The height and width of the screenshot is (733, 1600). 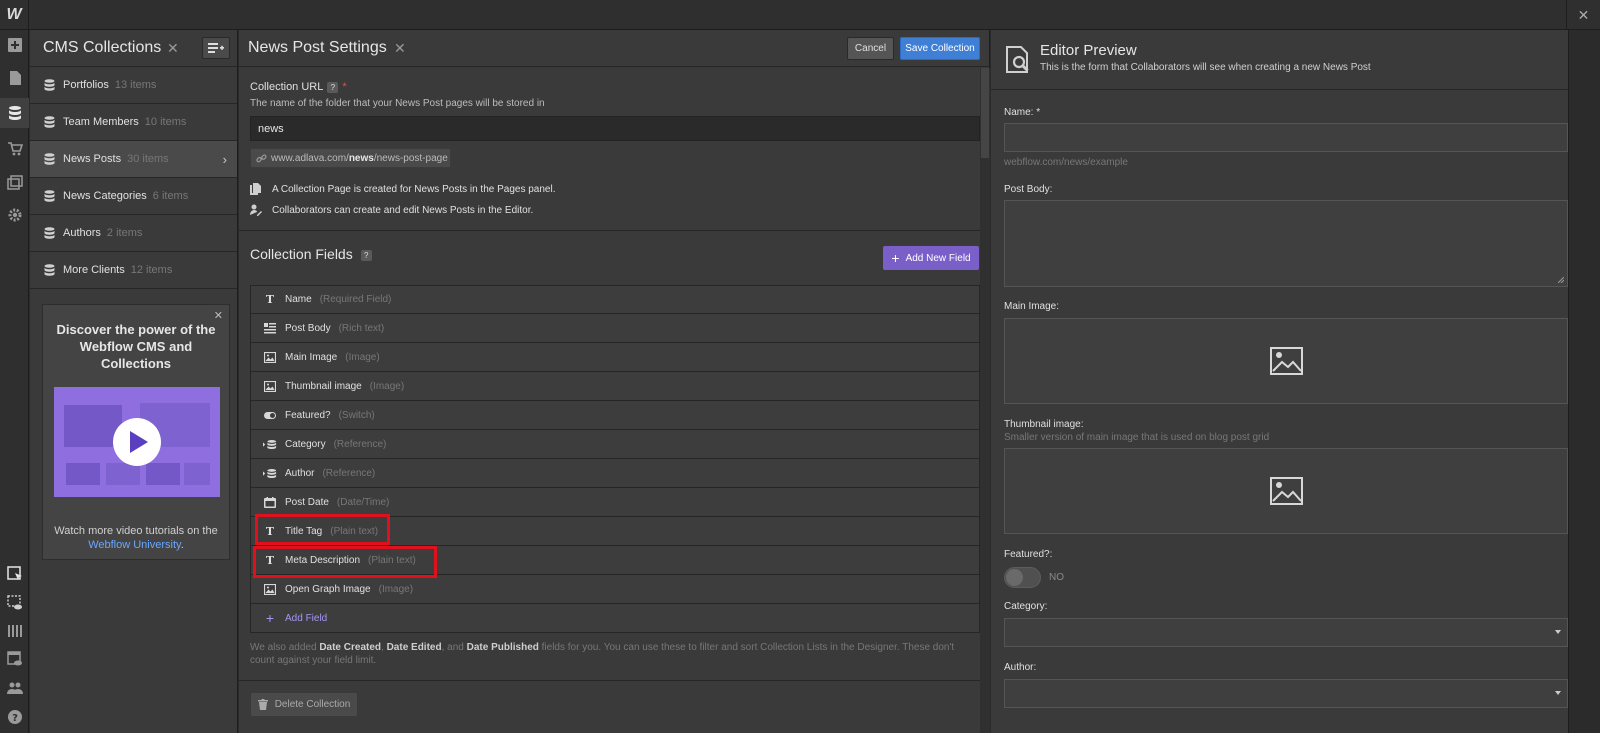 What do you see at coordinates (615, 502) in the screenshot?
I see `field-post-date: Post Date (Date/Time)` at bounding box center [615, 502].